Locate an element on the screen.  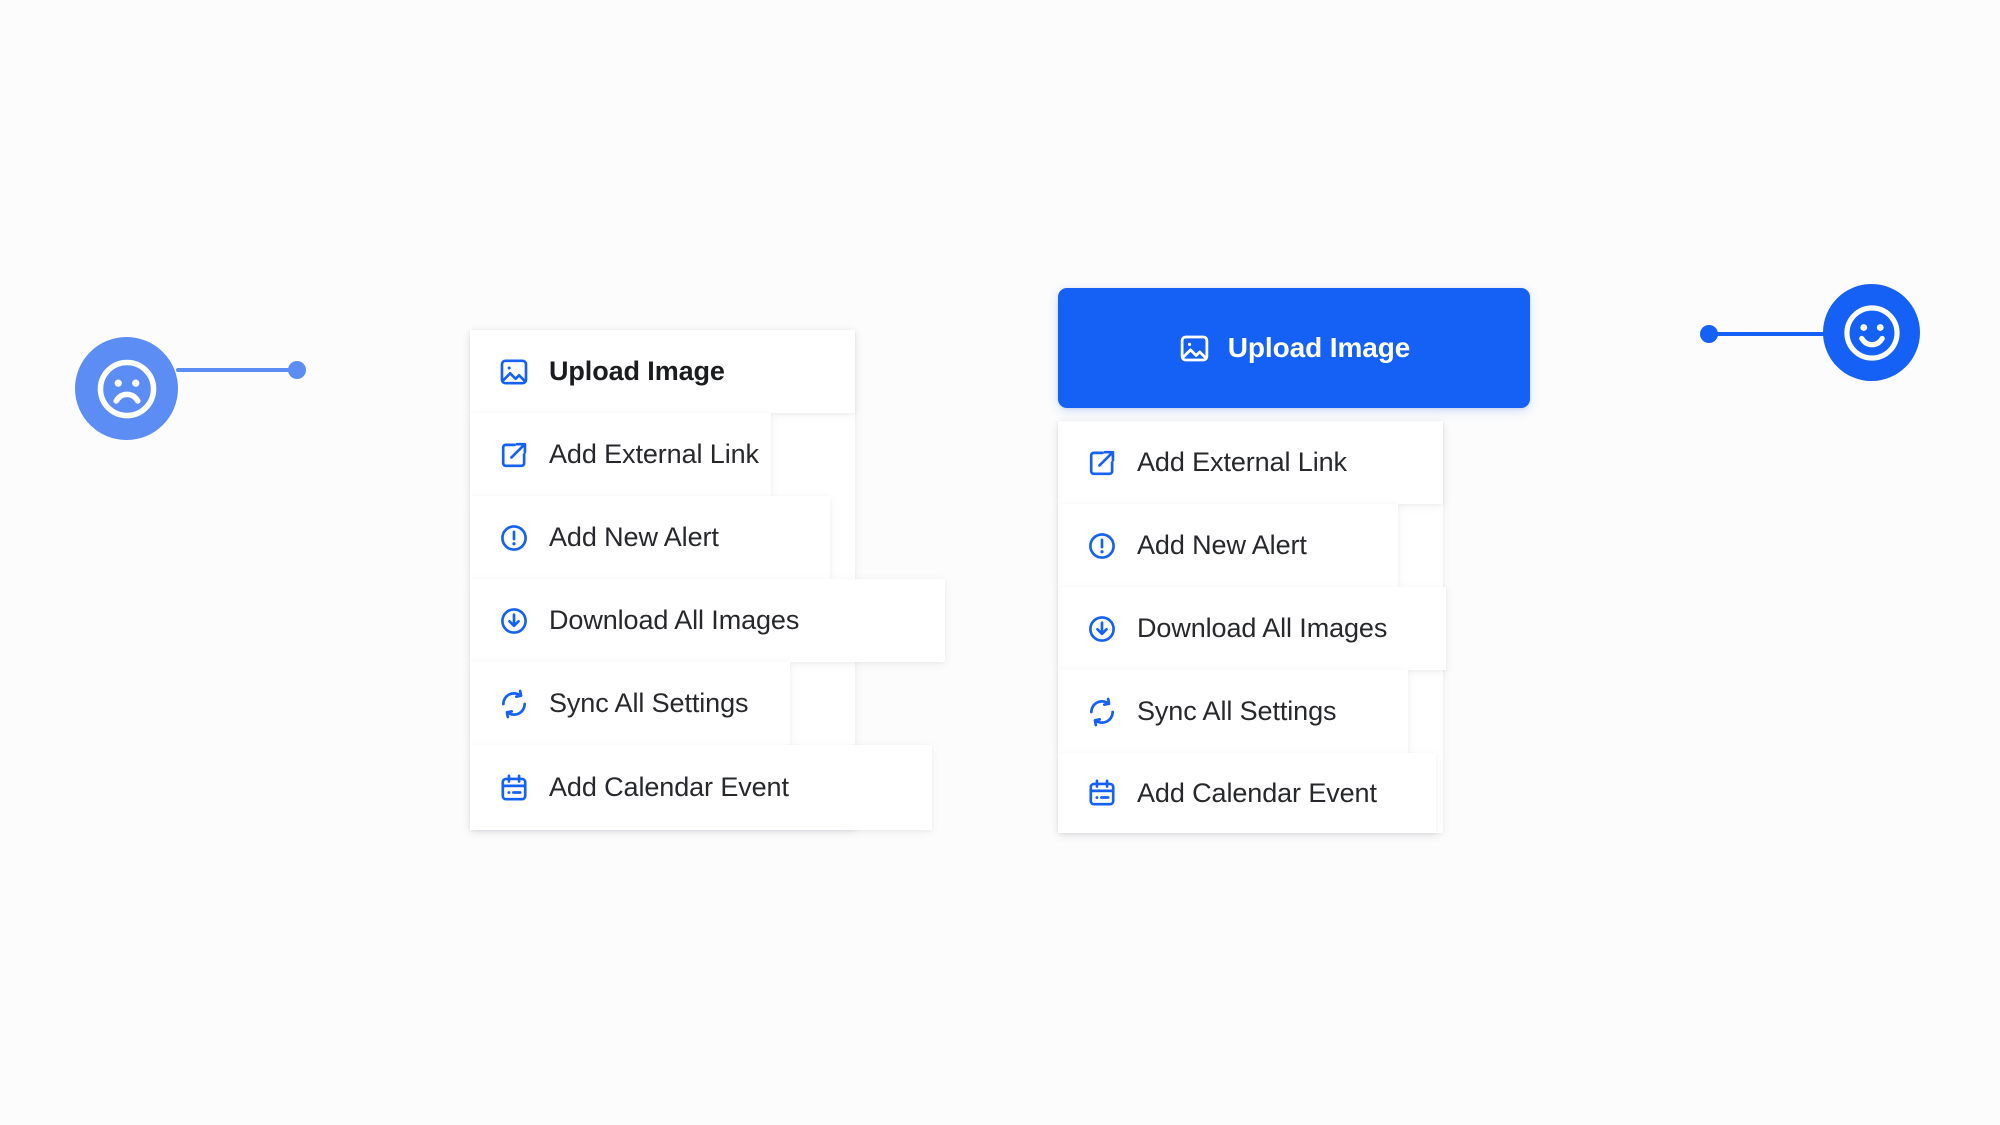
before-menu-item-label: Add Calendar Event is located at coordinates (669, 787).